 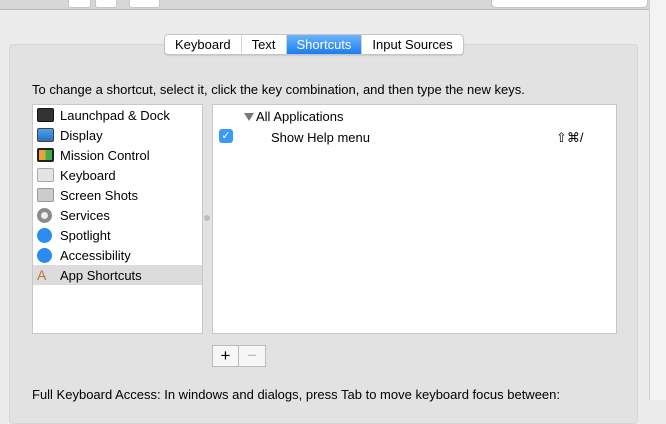 What do you see at coordinates (44, 255) in the screenshot?
I see `accessibility-icon` at bounding box center [44, 255].